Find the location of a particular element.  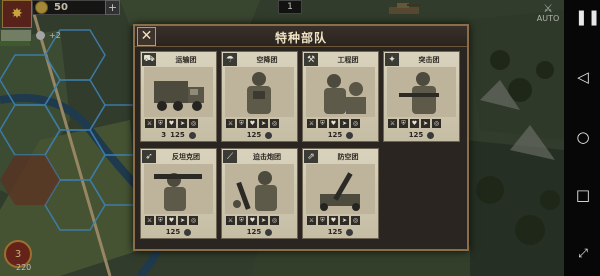

unit-card-antitank: ➶ 反坦克团 ⚔ ⛨ ♥ ➤ ◎ 125 is located at coordinates (178, 193).